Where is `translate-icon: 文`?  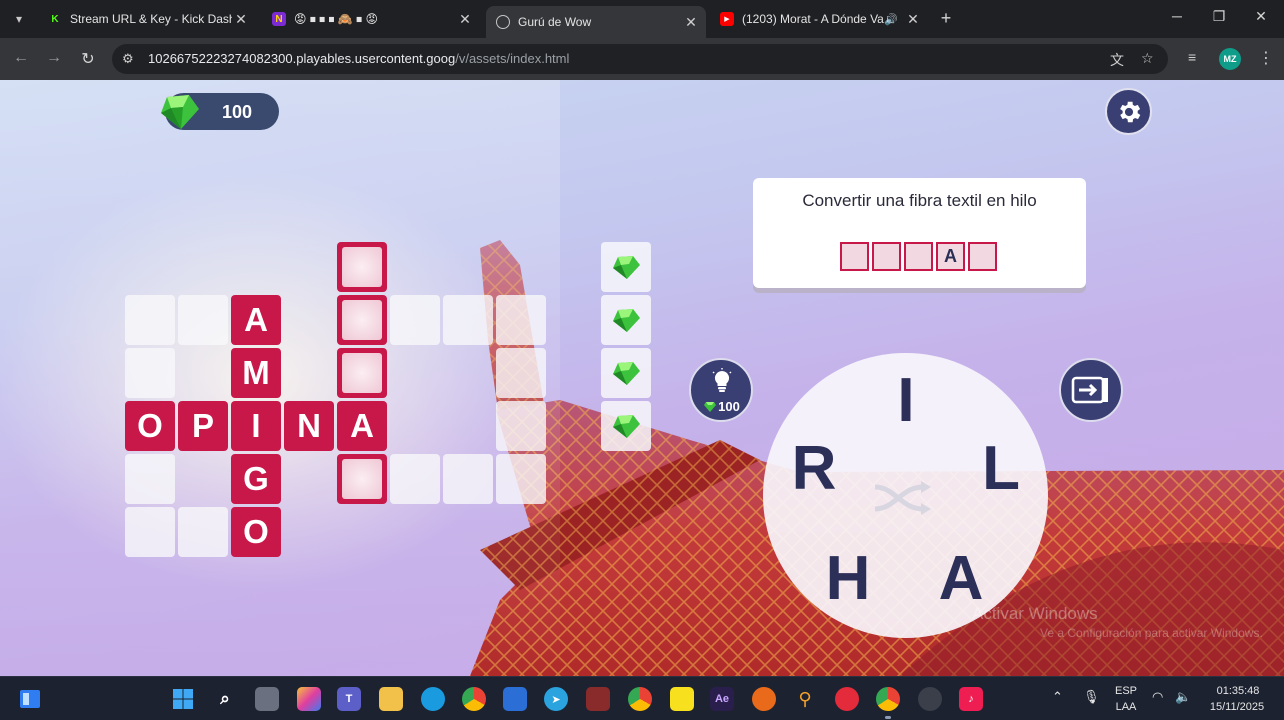 translate-icon: 文 is located at coordinates (1117, 60).